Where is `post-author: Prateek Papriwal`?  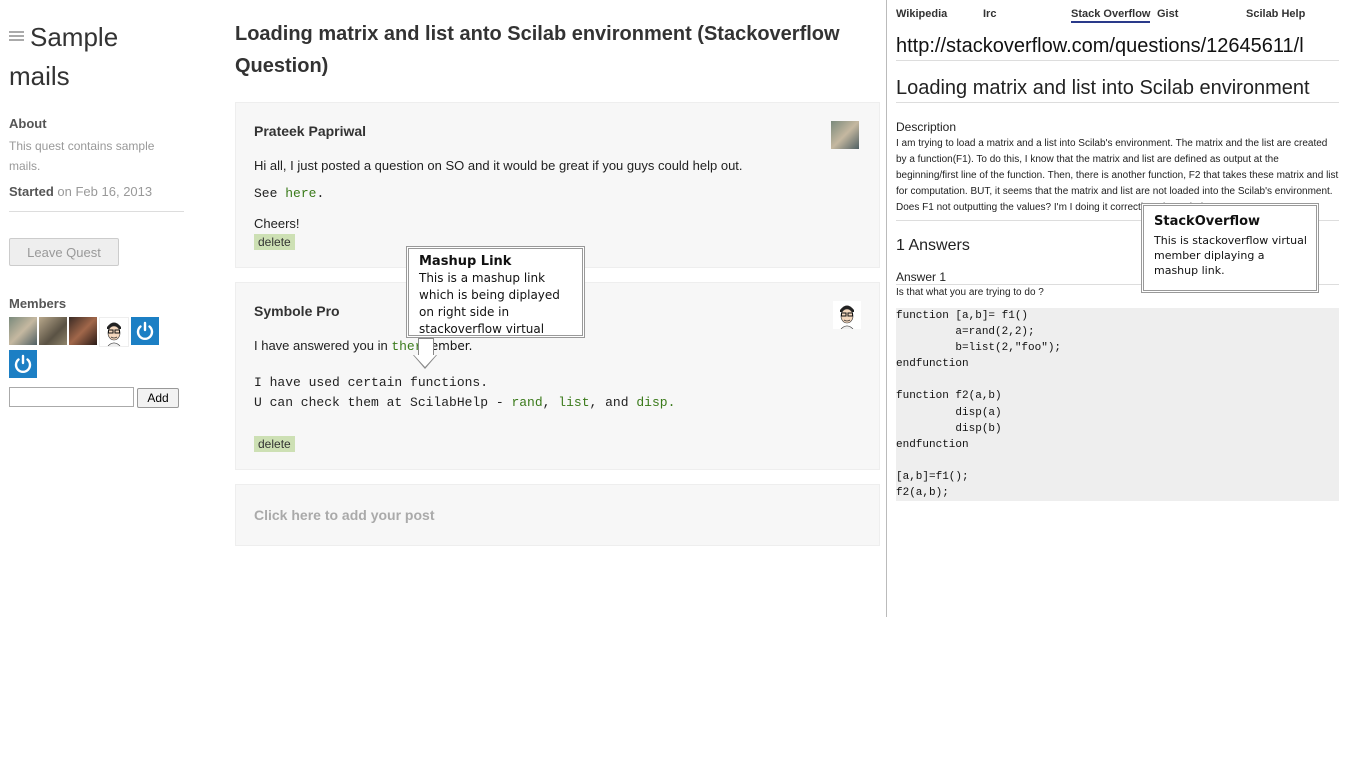 post-author: Prateek Papriwal is located at coordinates (557, 131).